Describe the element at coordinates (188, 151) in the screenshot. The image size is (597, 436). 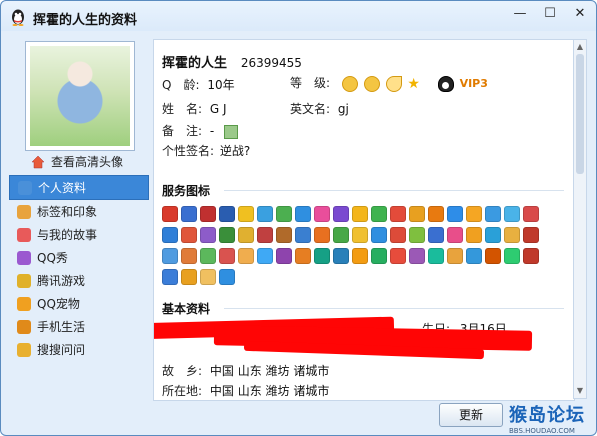
I see `signature-label: 个性签名:` at that location.